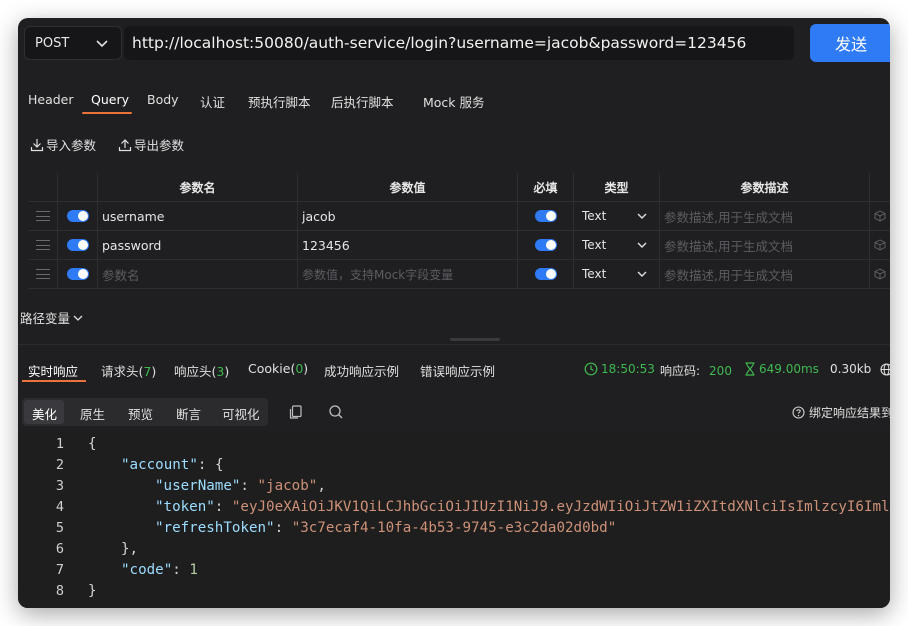 The image size is (908, 626). I want to click on search-icon, so click(336, 412).